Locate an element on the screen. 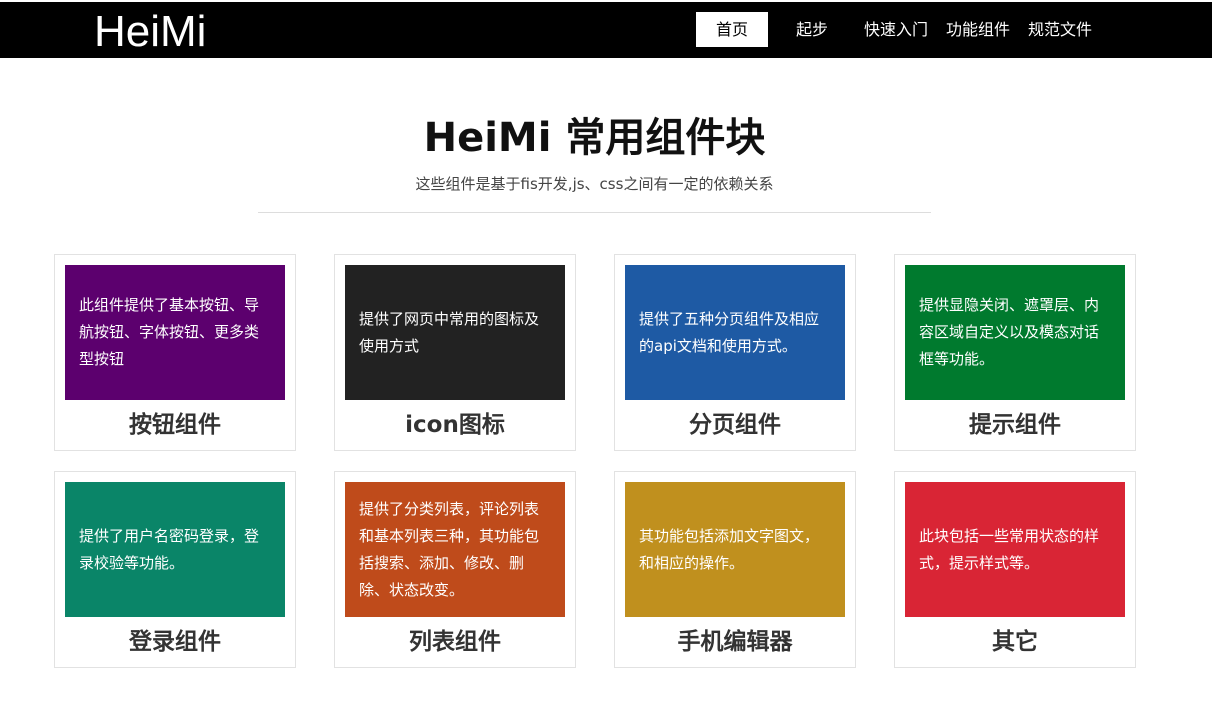  card-title: 列表组件 is located at coordinates (455, 642).